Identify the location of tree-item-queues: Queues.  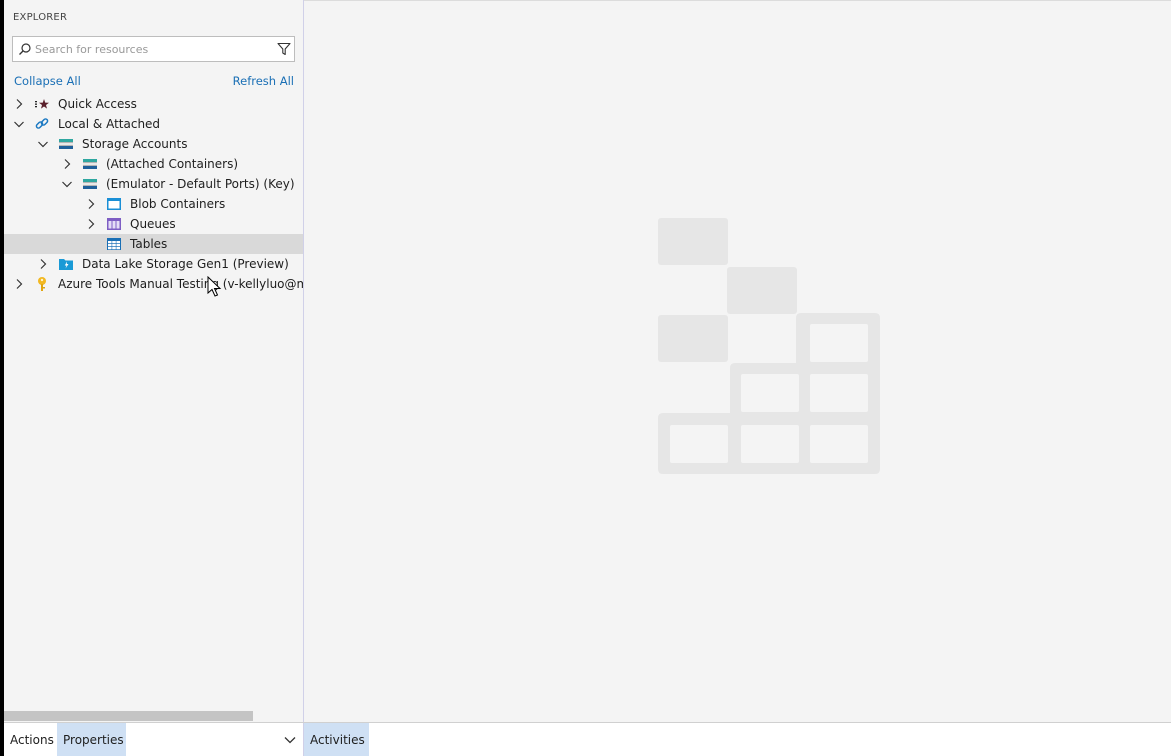
(153, 224).